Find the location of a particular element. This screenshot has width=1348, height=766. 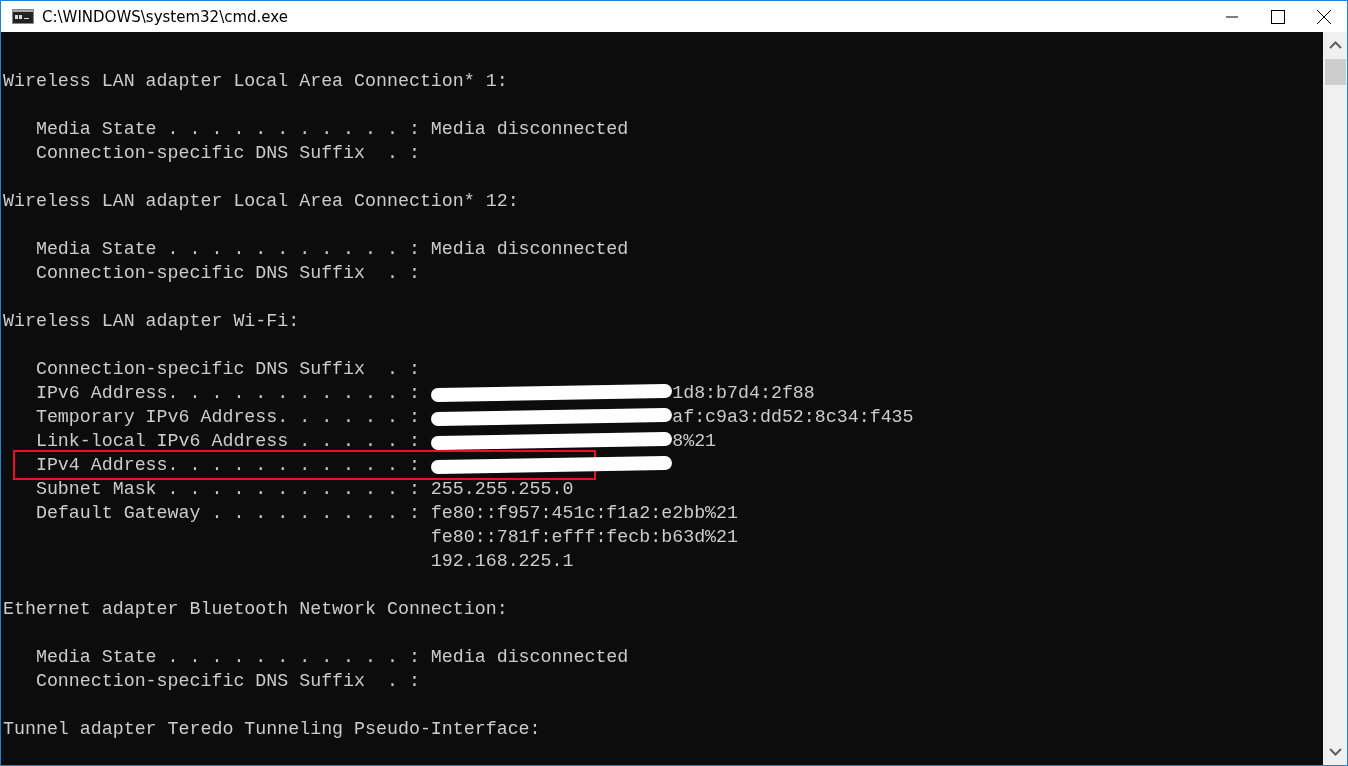

adapter-heading: Wireless LAN adapter Local Area Connection* 12: is located at coordinates (261, 201).